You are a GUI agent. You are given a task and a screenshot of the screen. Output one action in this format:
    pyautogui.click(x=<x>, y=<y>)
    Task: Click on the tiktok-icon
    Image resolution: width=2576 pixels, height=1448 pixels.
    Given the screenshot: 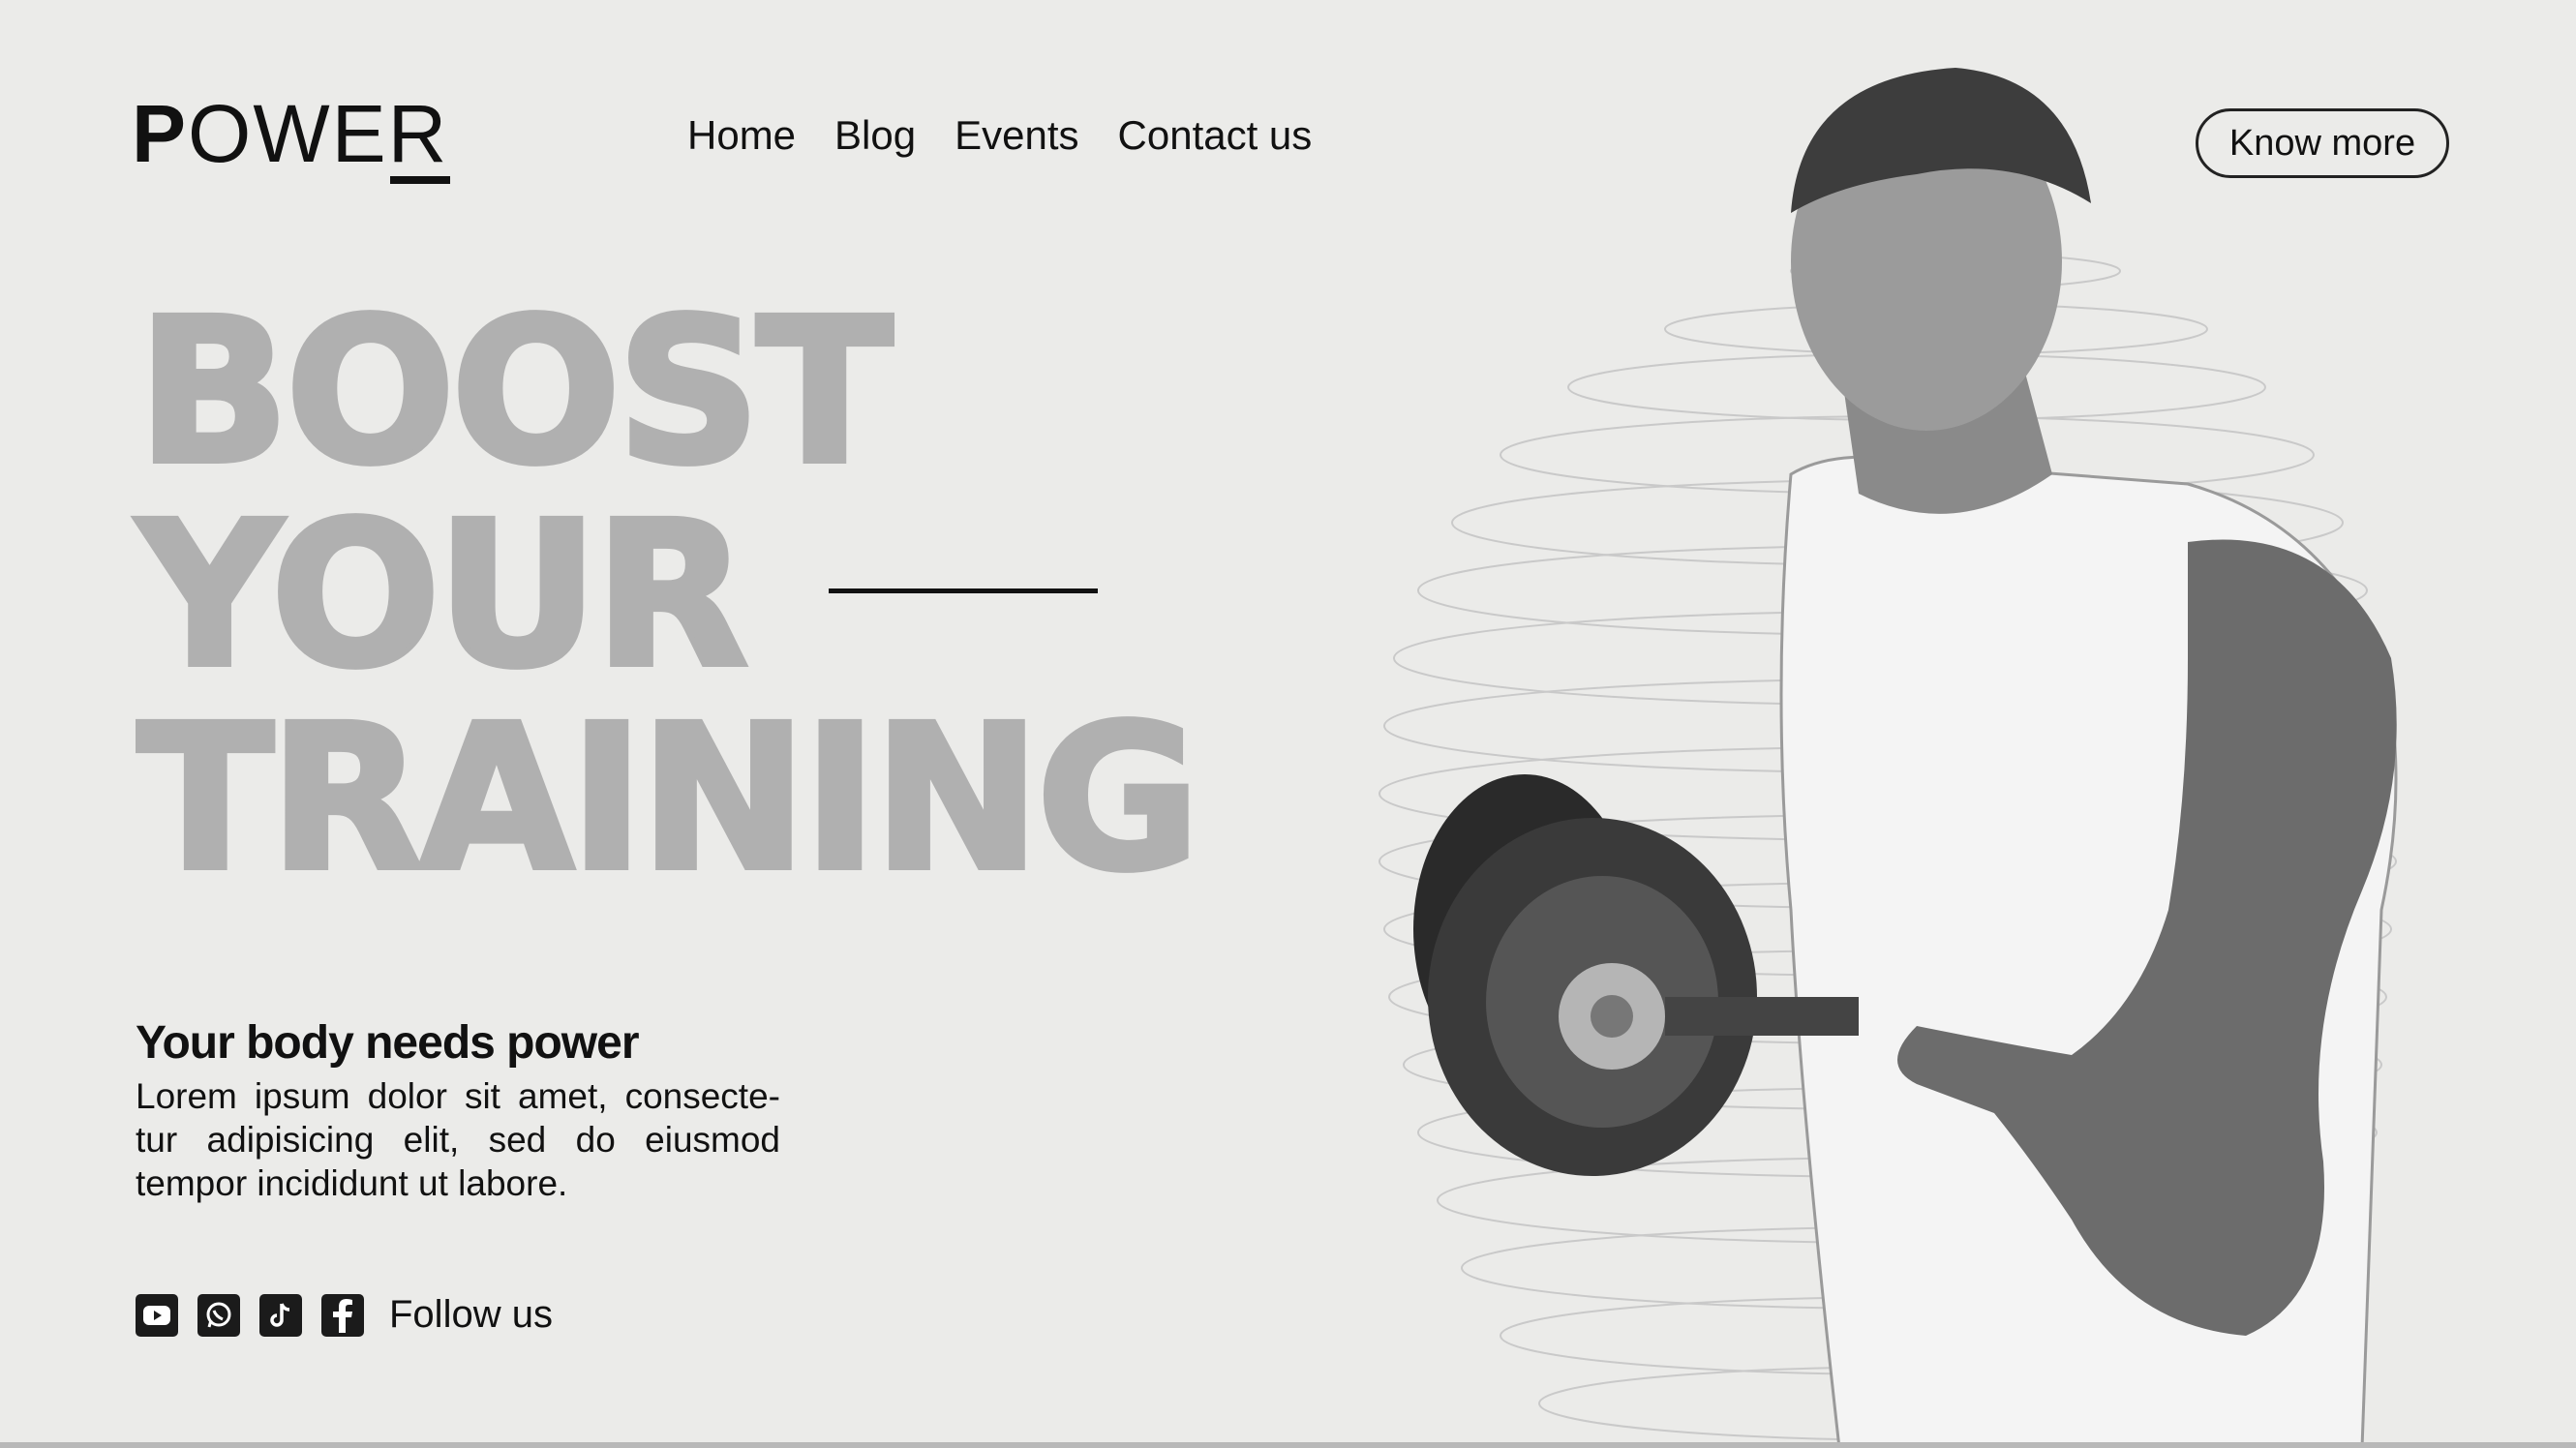 What is the action you would take?
    pyautogui.click(x=281, y=1315)
    